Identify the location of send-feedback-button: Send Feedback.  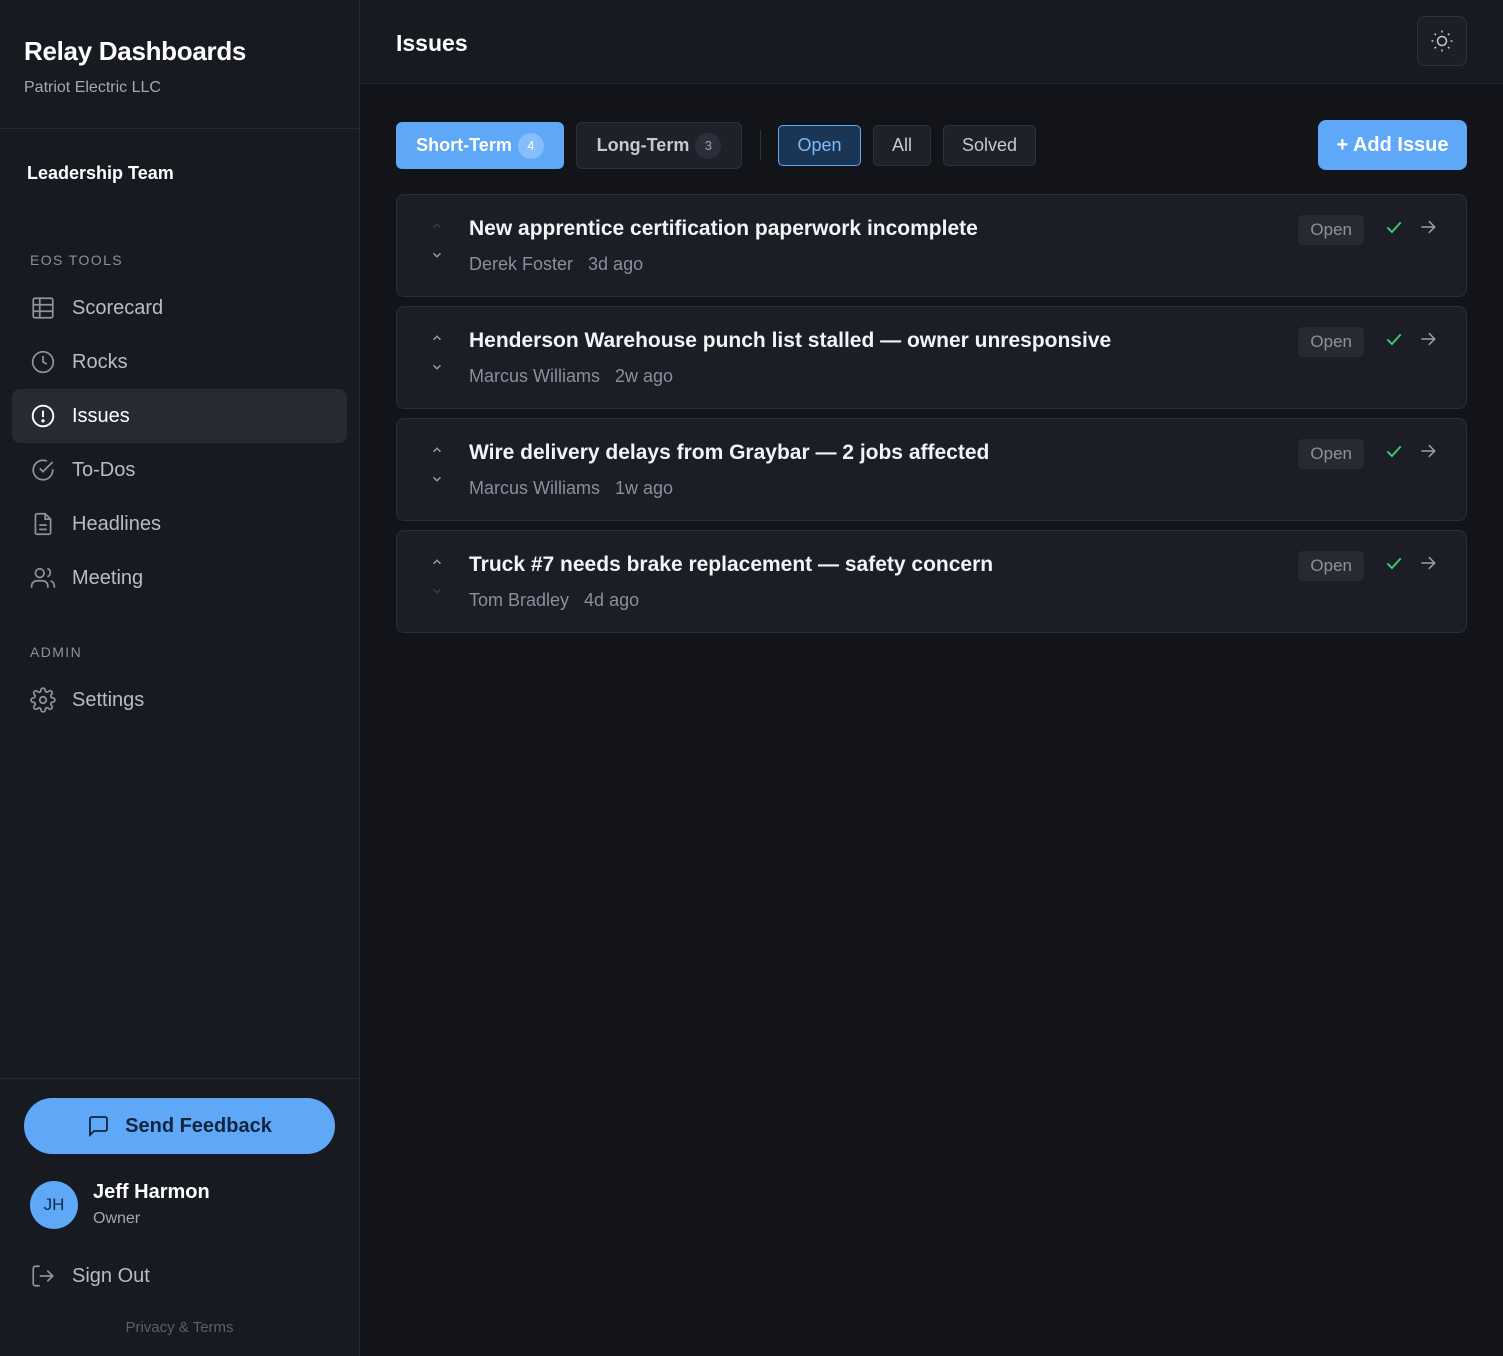
(179, 1126).